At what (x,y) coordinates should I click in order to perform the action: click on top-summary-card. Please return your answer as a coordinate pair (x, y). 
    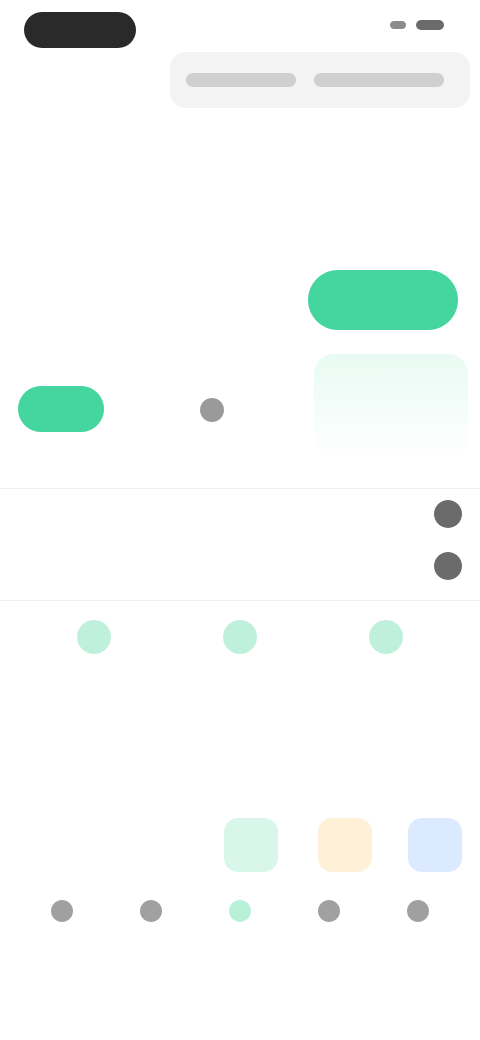
    Looking at the image, I should click on (320, 80).